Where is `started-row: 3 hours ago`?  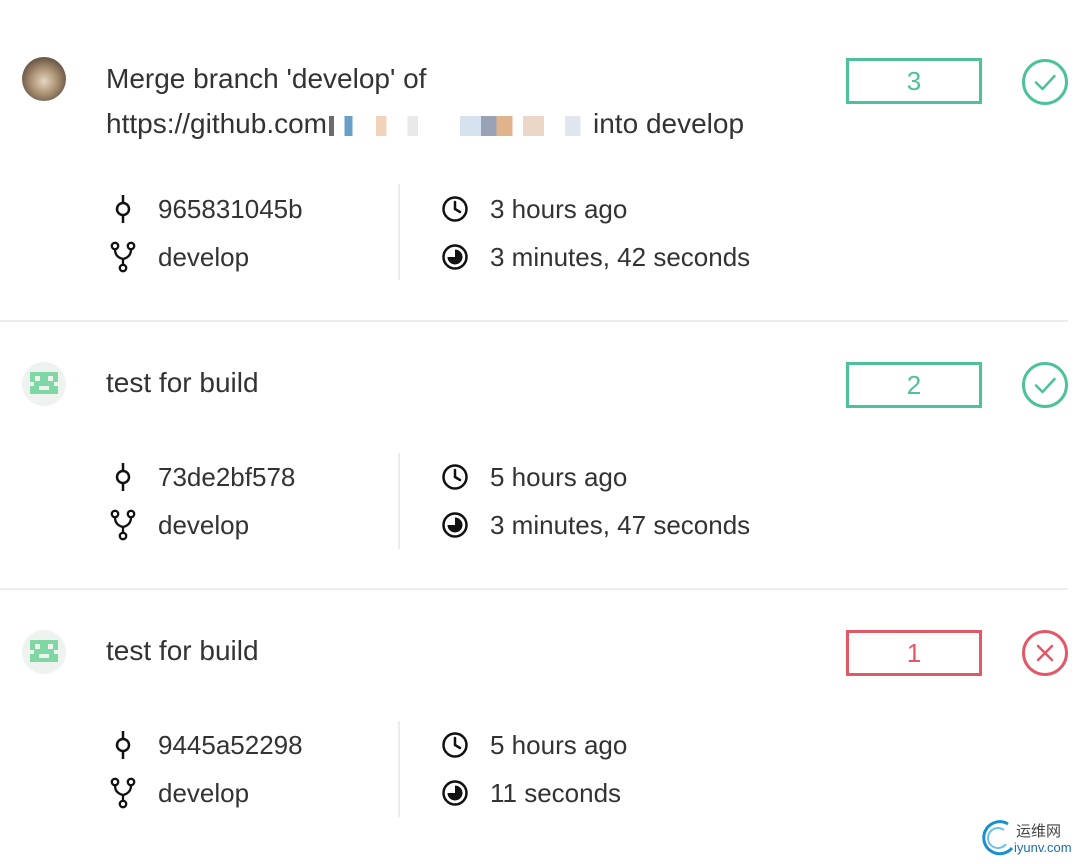 started-row: 3 hours ago is located at coordinates (533, 209).